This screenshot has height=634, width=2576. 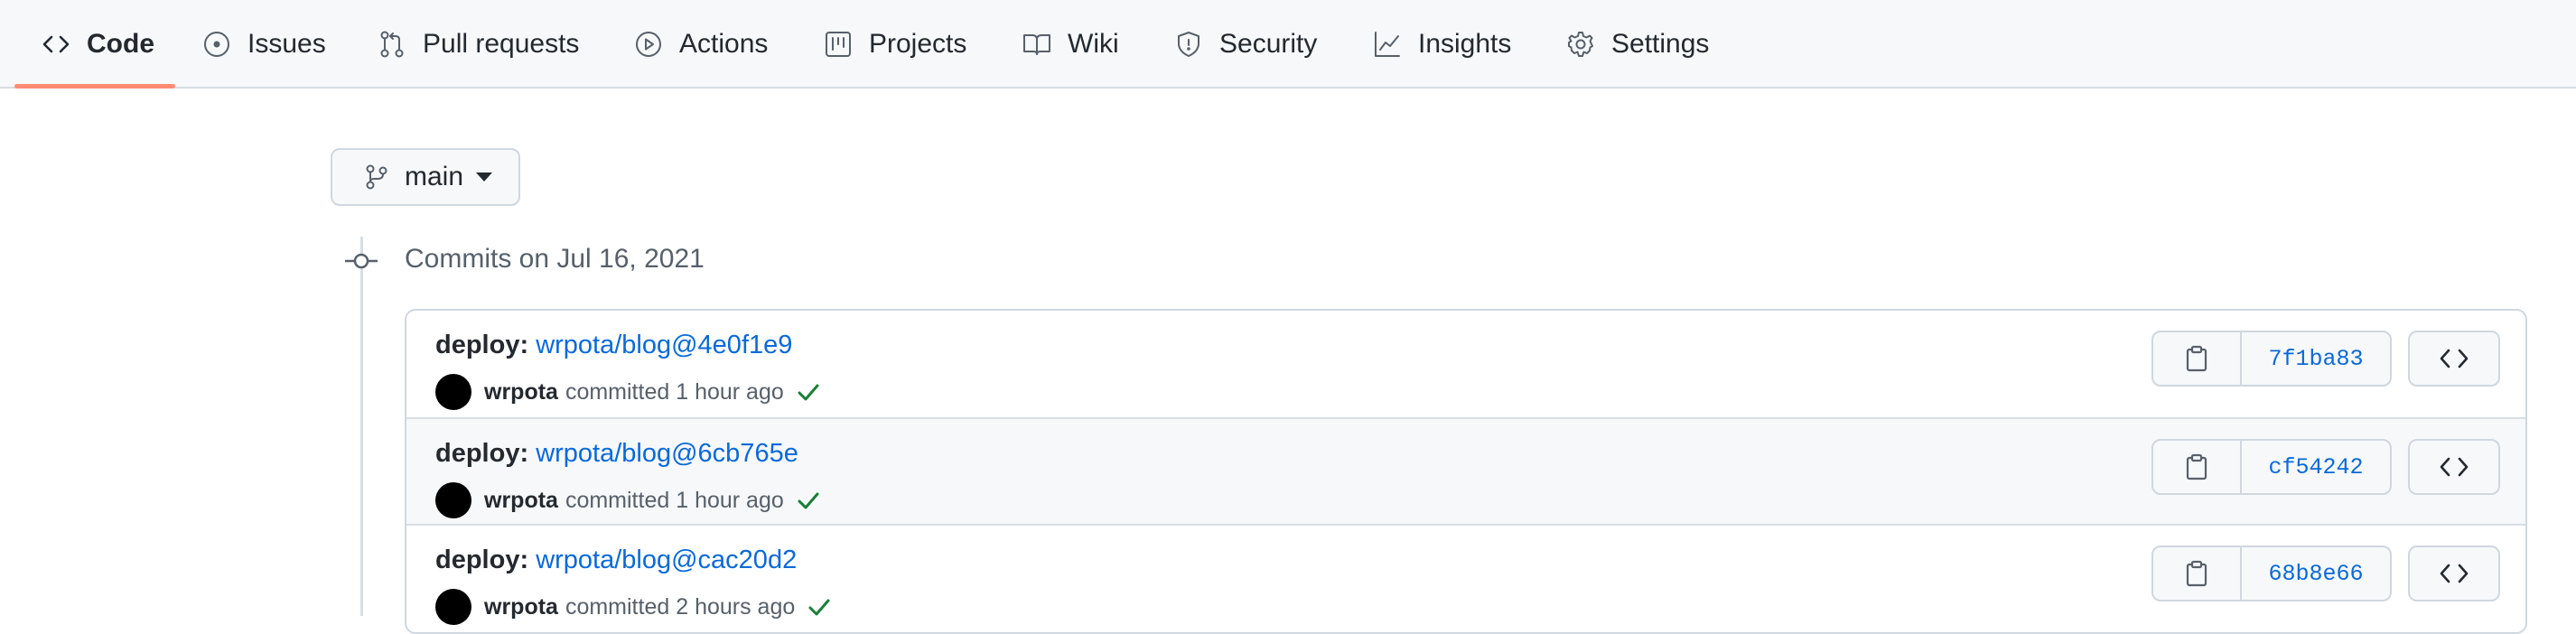 What do you see at coordinates (664, 345) in the screenshot?
I see `commit-ref-link: wrpota/blog@4e0f1e9` at bounding box center [664, 345].